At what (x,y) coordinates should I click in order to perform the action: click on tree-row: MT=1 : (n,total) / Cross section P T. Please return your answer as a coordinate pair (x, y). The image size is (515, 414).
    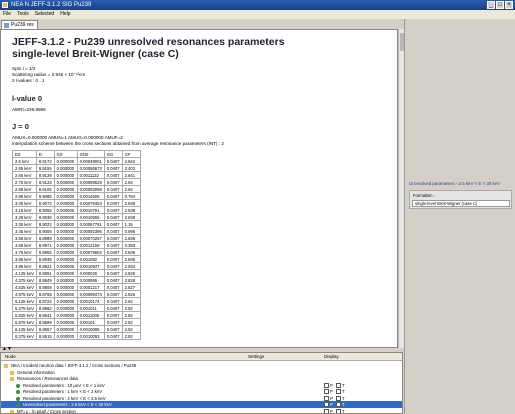
    Looking at the image, I should click on (201, 411).